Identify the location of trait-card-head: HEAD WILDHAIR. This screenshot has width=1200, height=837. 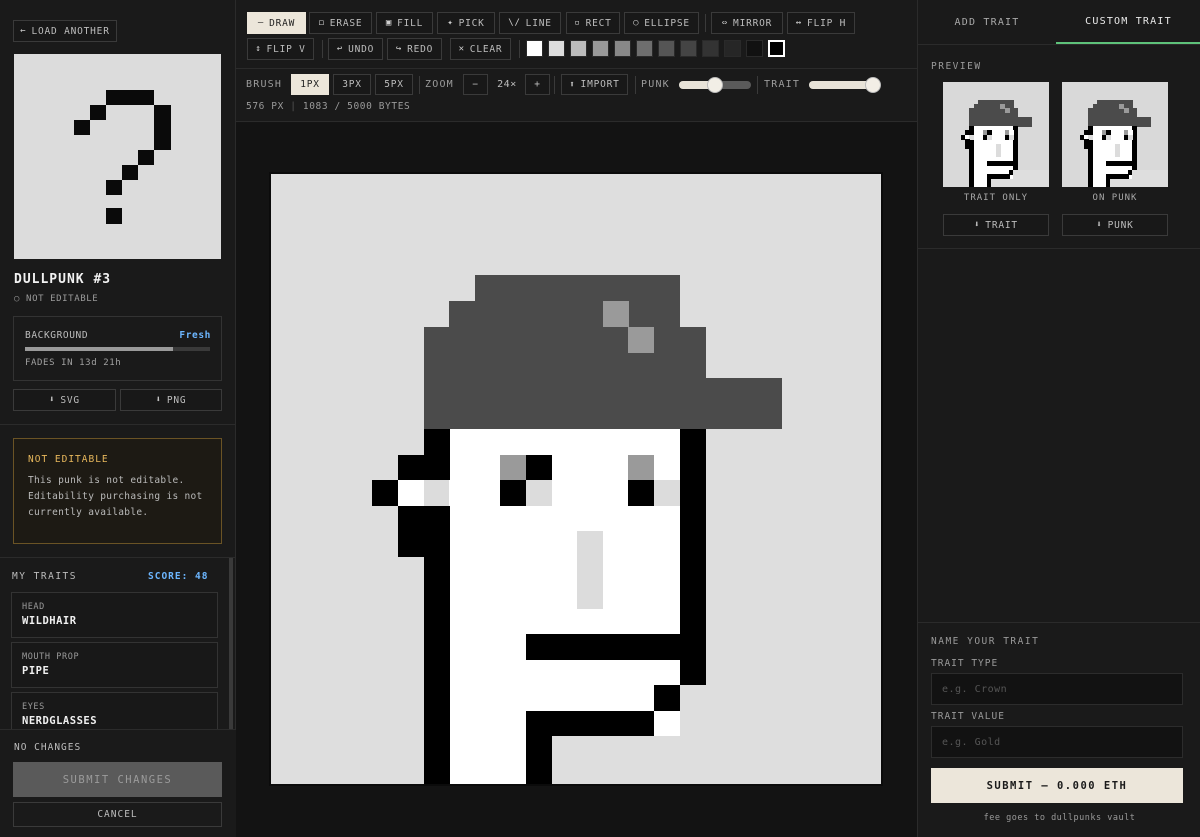
(114, 615).